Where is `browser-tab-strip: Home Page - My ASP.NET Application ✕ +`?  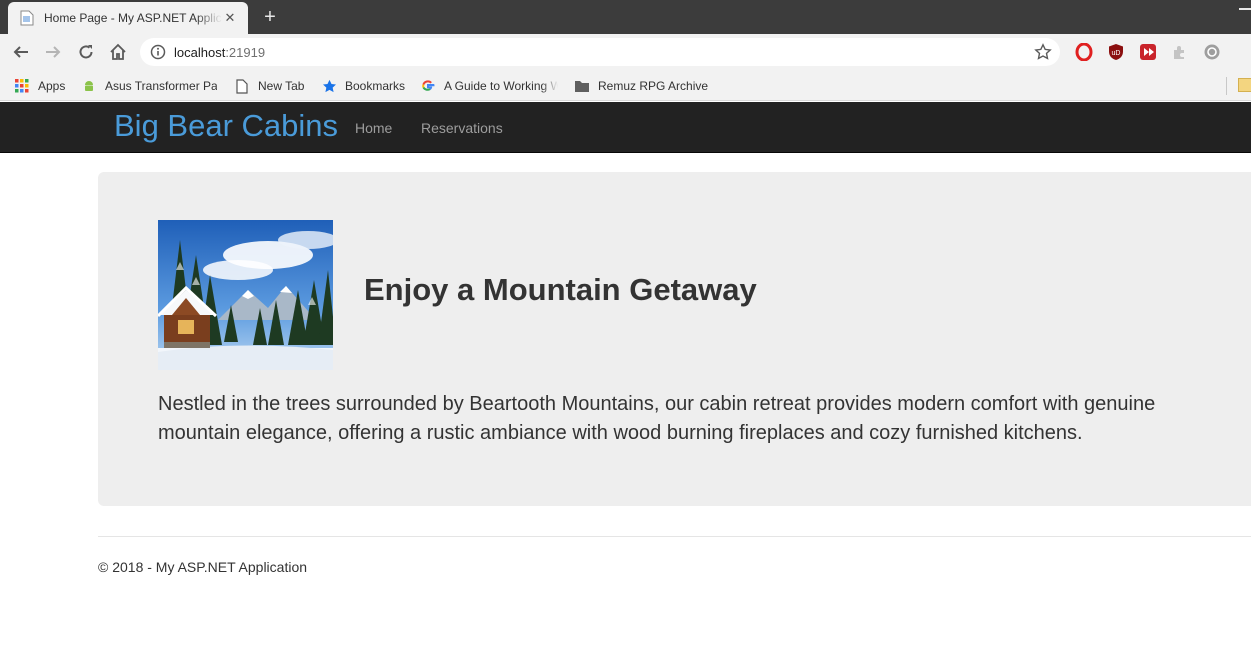 browser-tab-strip: Home Page - My ASP.NET Application ✕ + is located at coordinates (625, 17).